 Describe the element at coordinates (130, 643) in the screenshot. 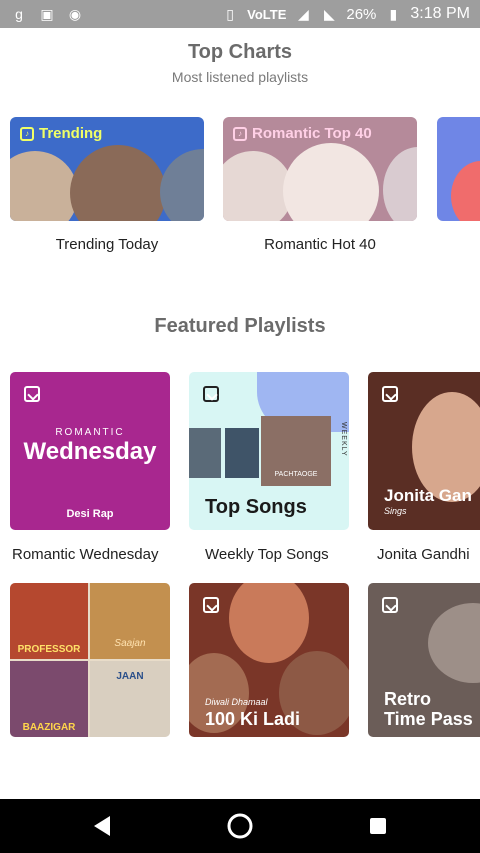

I see `poster-text: Saajan` at that location.